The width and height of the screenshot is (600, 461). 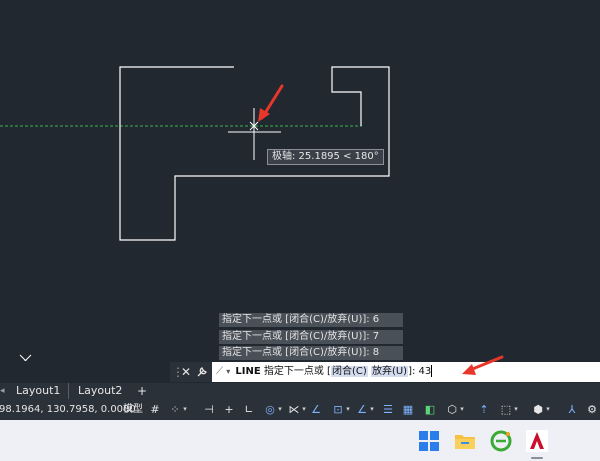 What do you see at coordinates (388, 409) in the screenshot?
I see `transparency-icon: ☰` at bounding box center [388, 409].